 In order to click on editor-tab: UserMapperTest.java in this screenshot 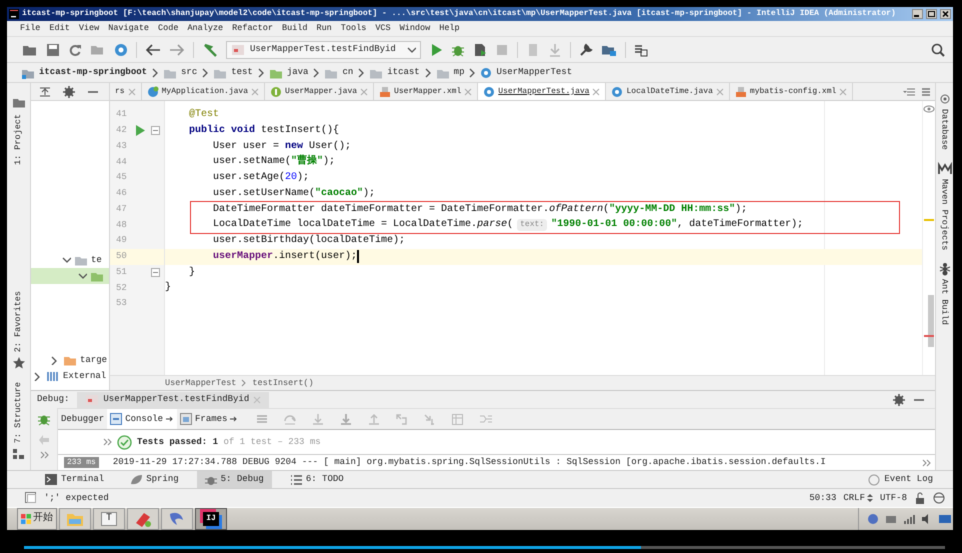, I will do `click(542, 91)`.